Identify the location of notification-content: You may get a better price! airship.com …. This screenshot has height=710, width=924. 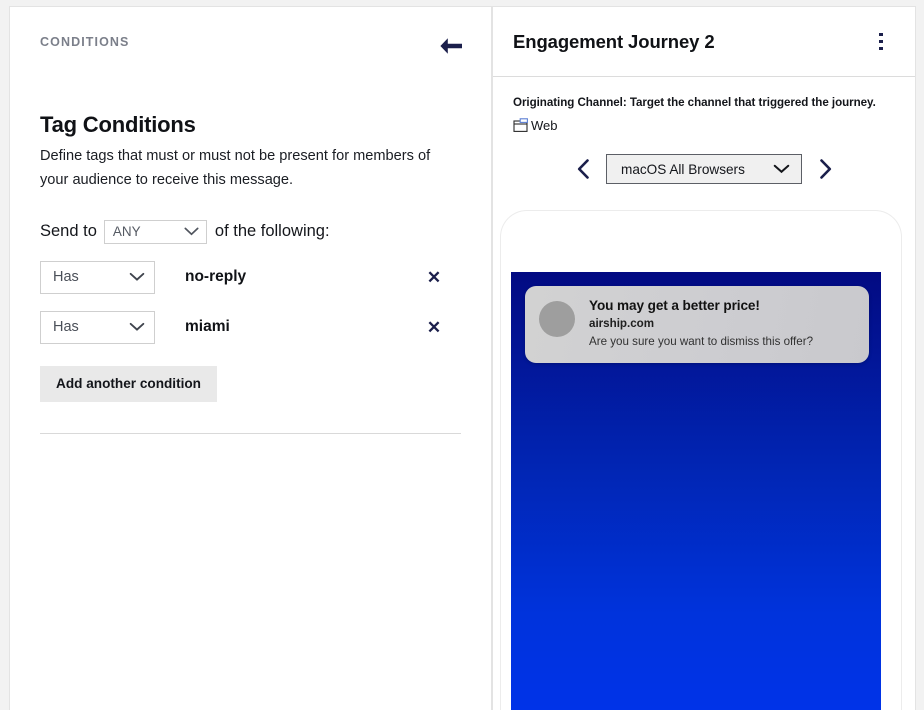
(701, 324).